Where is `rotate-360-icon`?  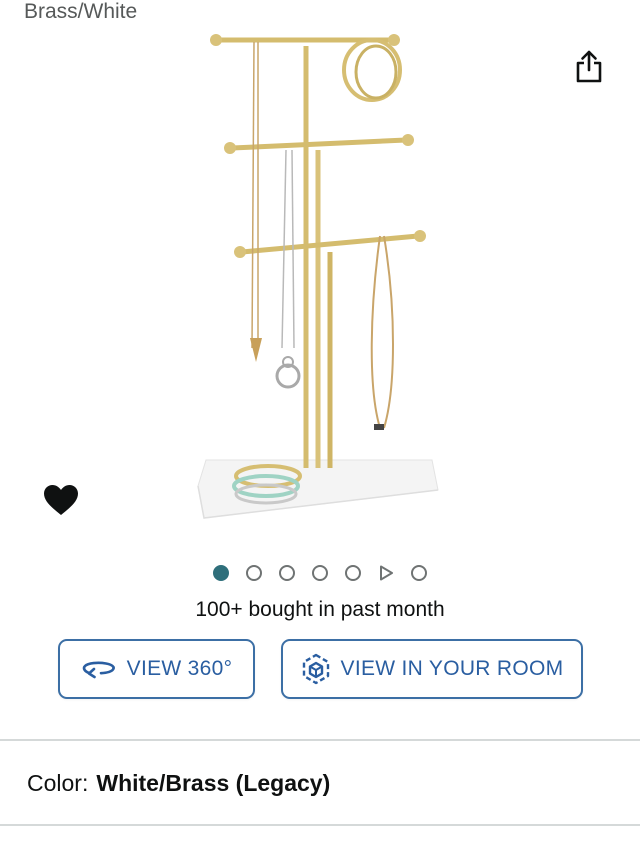 rotate-360-icon is located at coordinates (98, 670).